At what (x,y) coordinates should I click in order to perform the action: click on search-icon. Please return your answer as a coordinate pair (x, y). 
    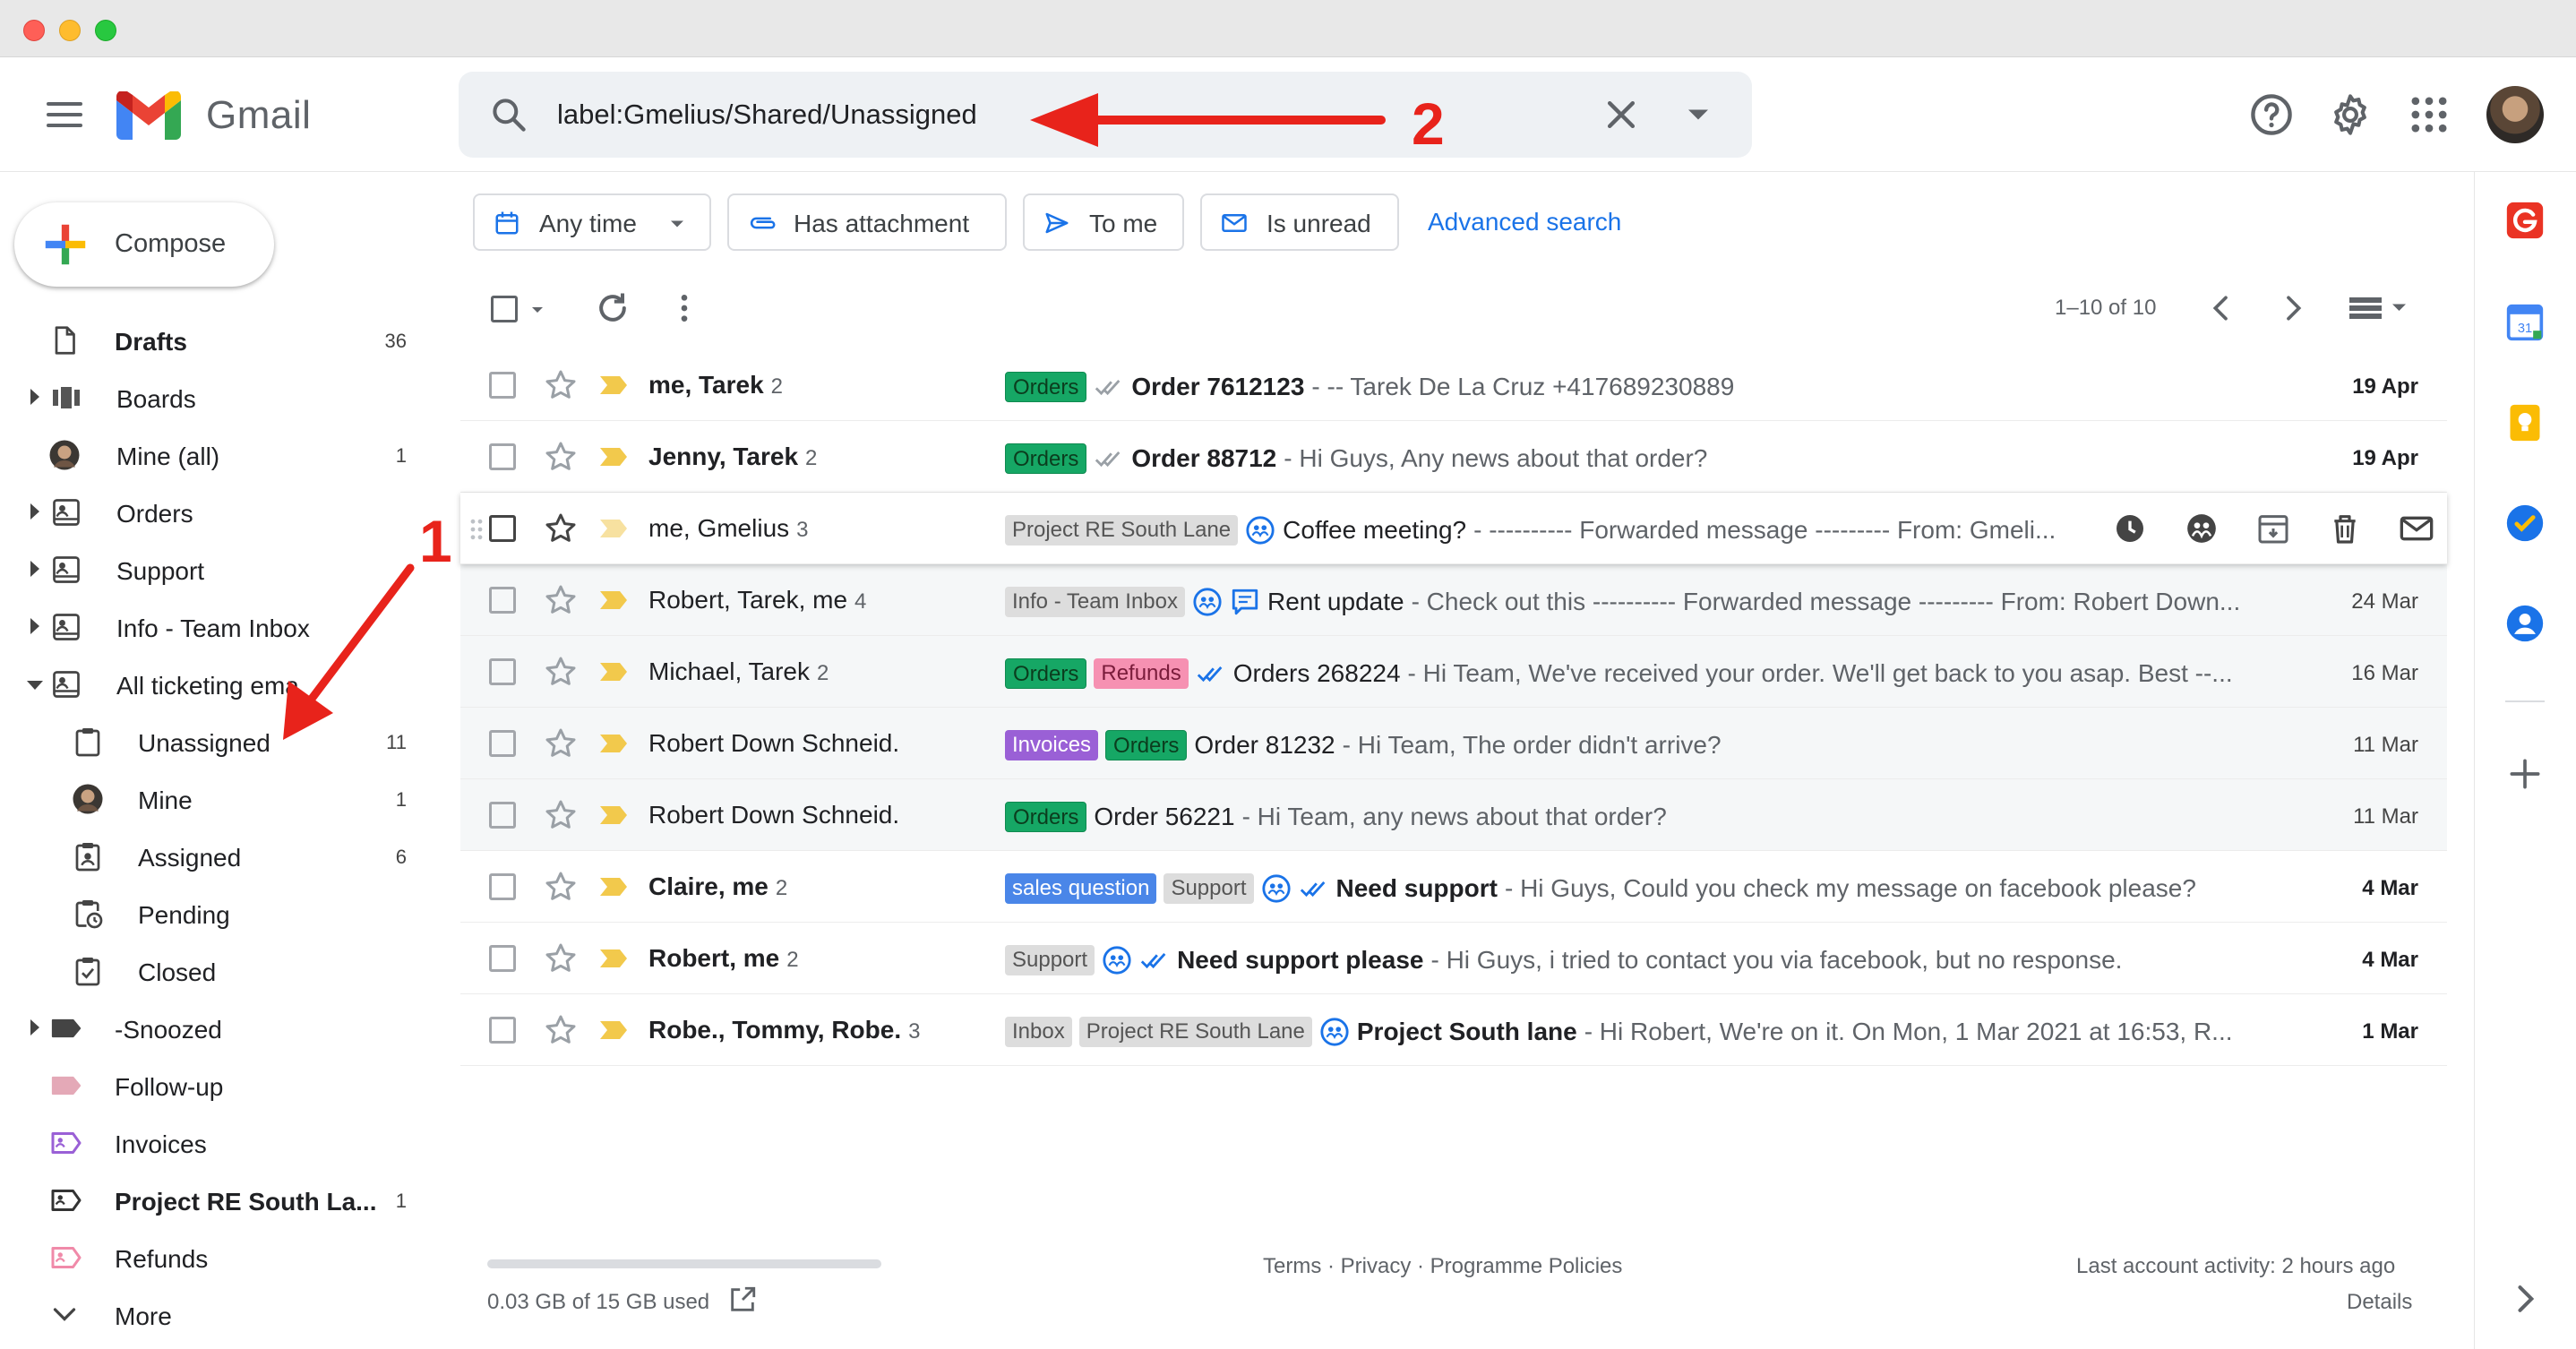
    Looking at the image, I should click on (508, 115).